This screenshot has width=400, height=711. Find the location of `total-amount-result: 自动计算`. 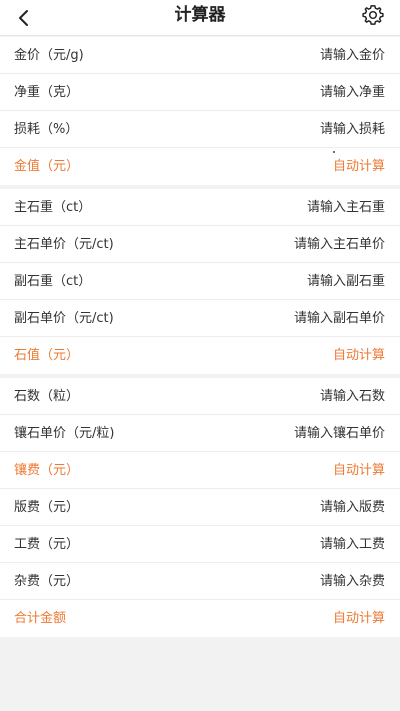

total-amount-result: 自动计算 is located at coordinates (358, 618).